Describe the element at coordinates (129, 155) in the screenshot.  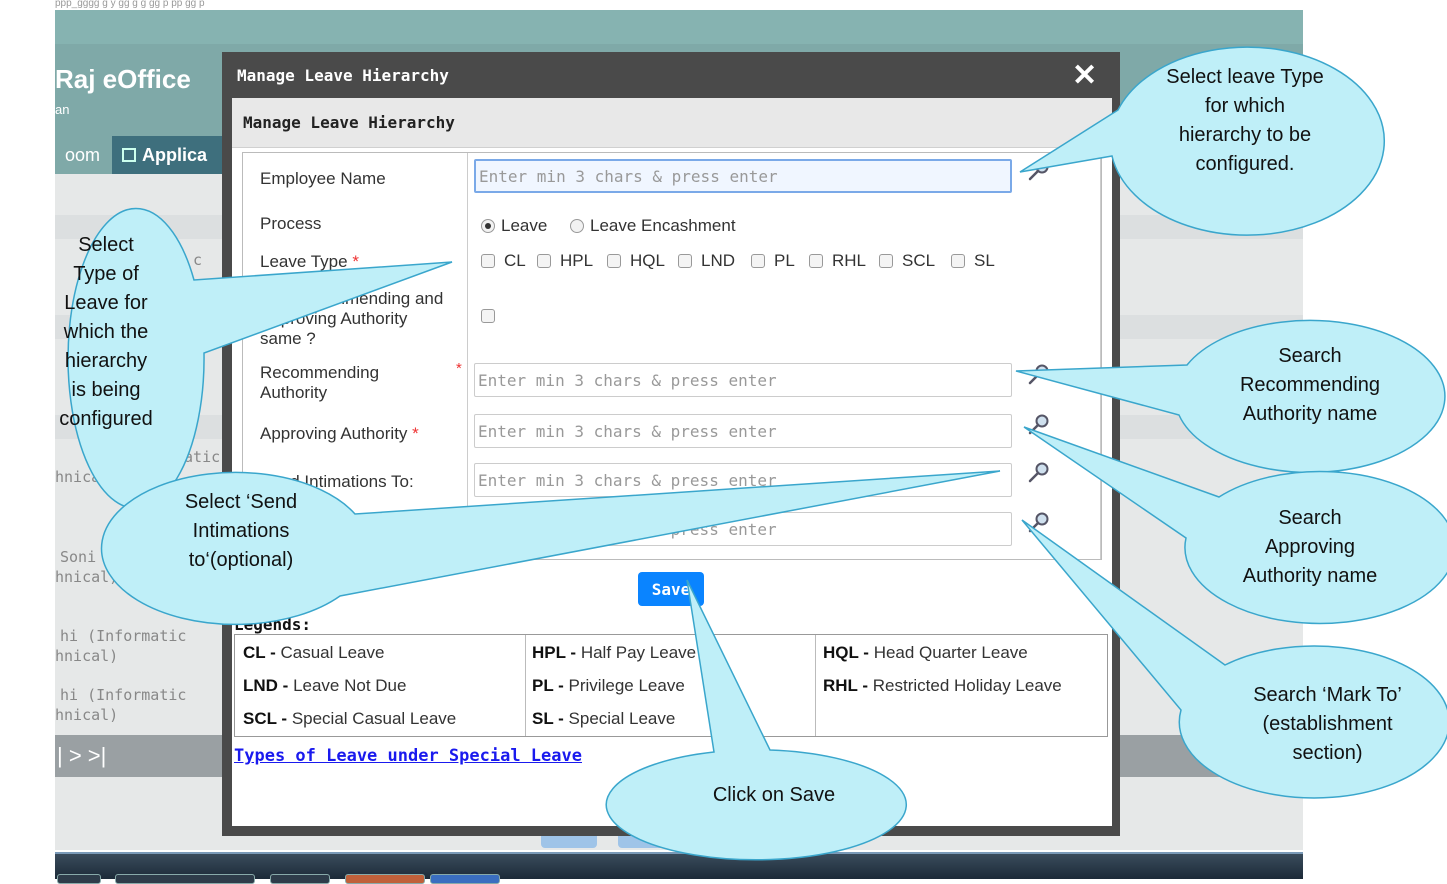
I see `applications-icon` at that location.